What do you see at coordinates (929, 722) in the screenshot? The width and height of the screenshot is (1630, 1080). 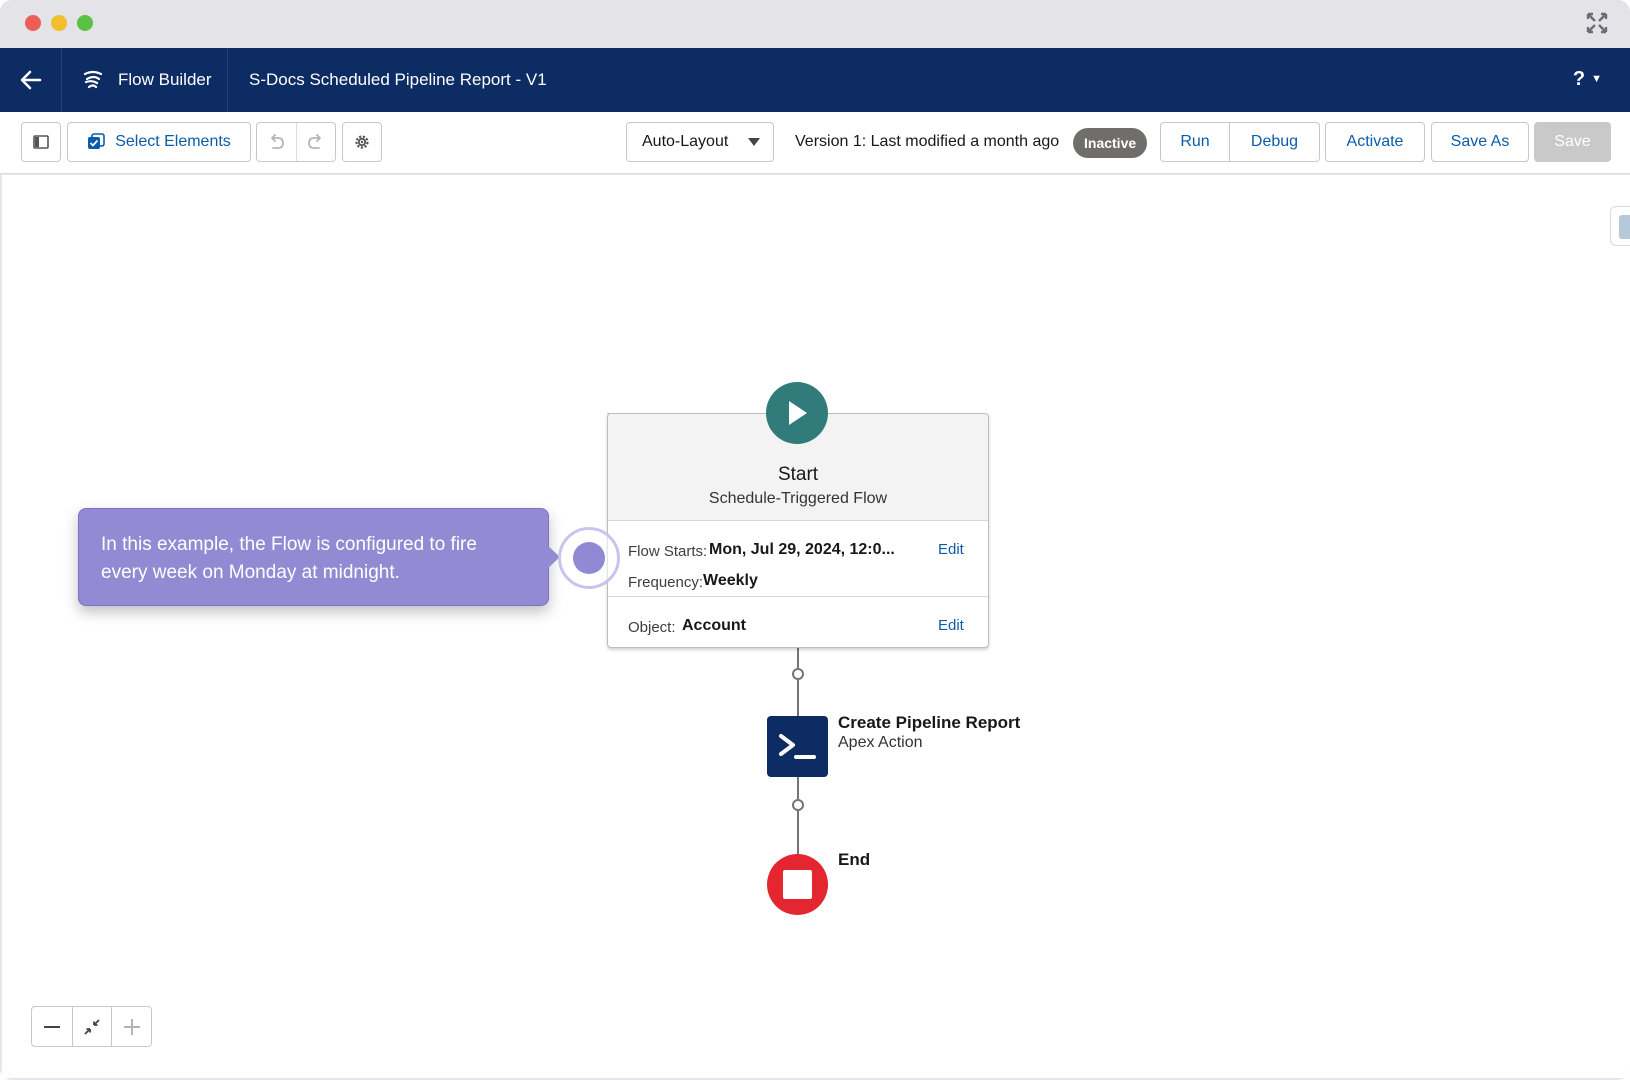 I see `apex-action-title: Create Pipeline Report` at bounding box center [929, 722].